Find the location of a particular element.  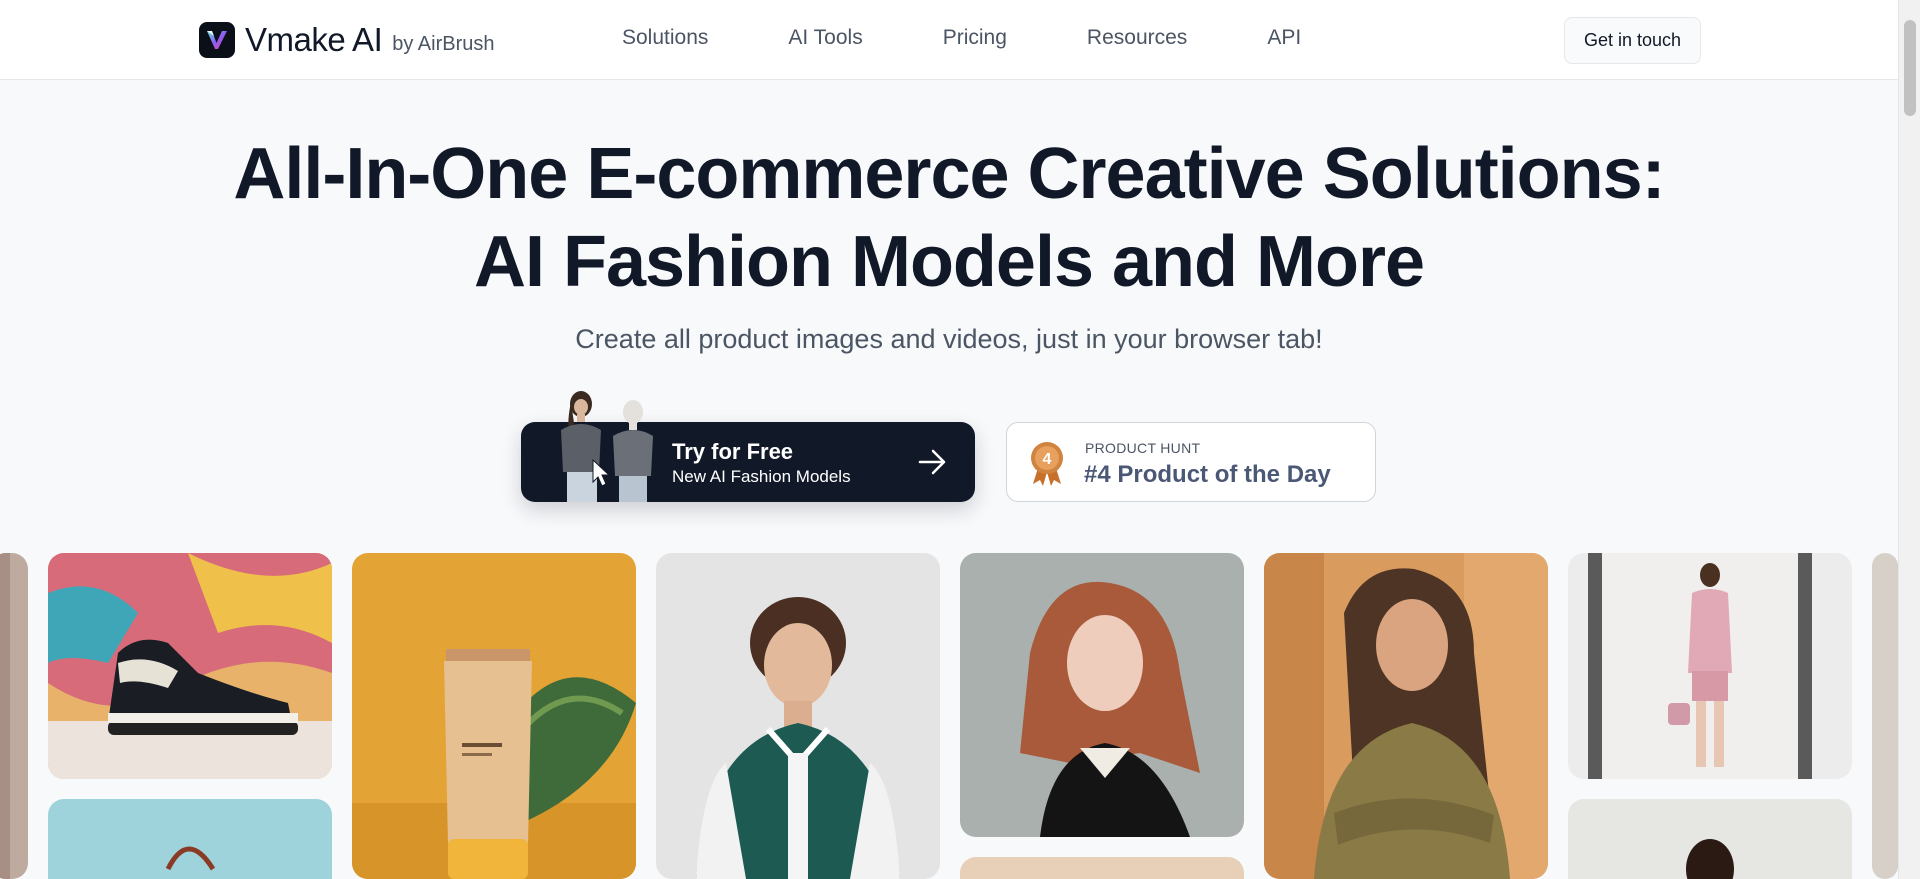

product-hunt-label: PRODUCT HUNT is located at coordinates (1143, 448).